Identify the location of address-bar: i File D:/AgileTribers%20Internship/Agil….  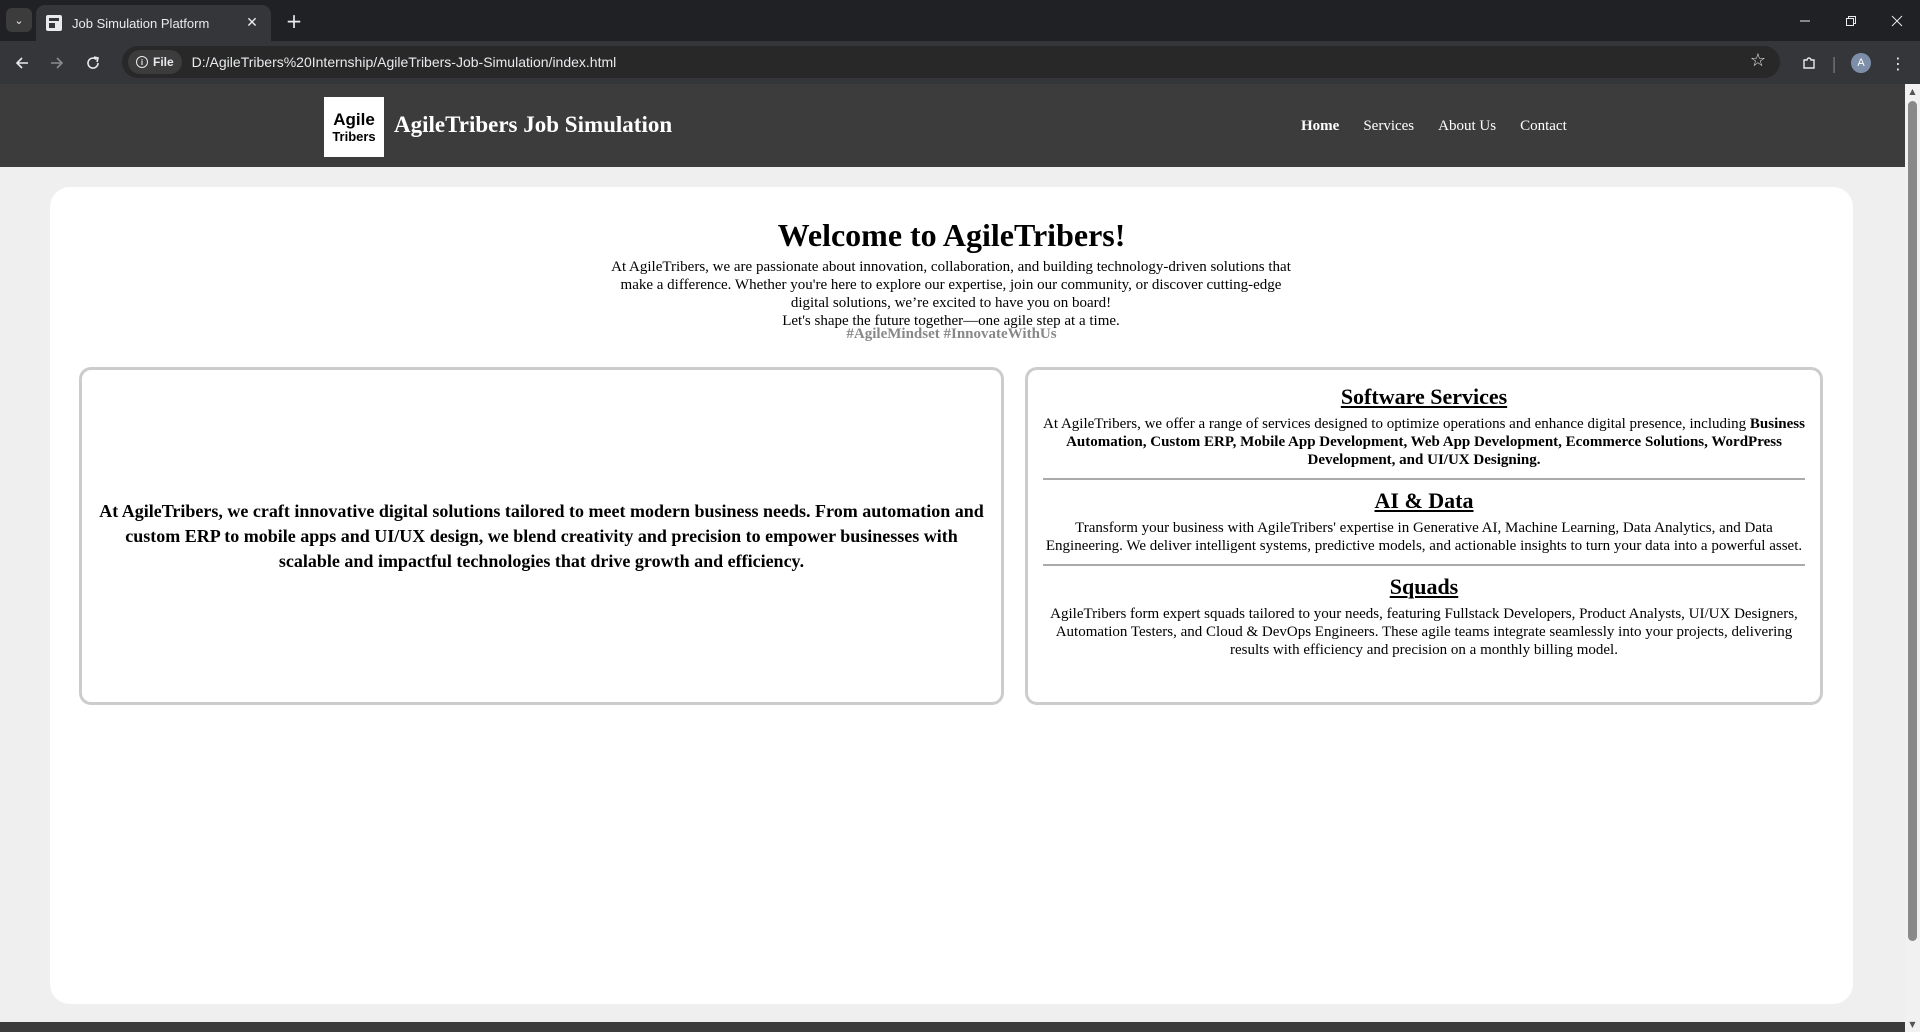
(951, 62).